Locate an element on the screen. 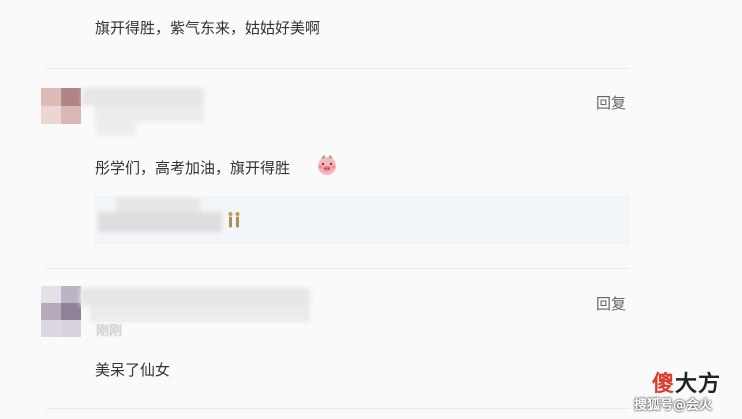  comment-text: 美呆了仙女 is located at coordinates (133, 370).